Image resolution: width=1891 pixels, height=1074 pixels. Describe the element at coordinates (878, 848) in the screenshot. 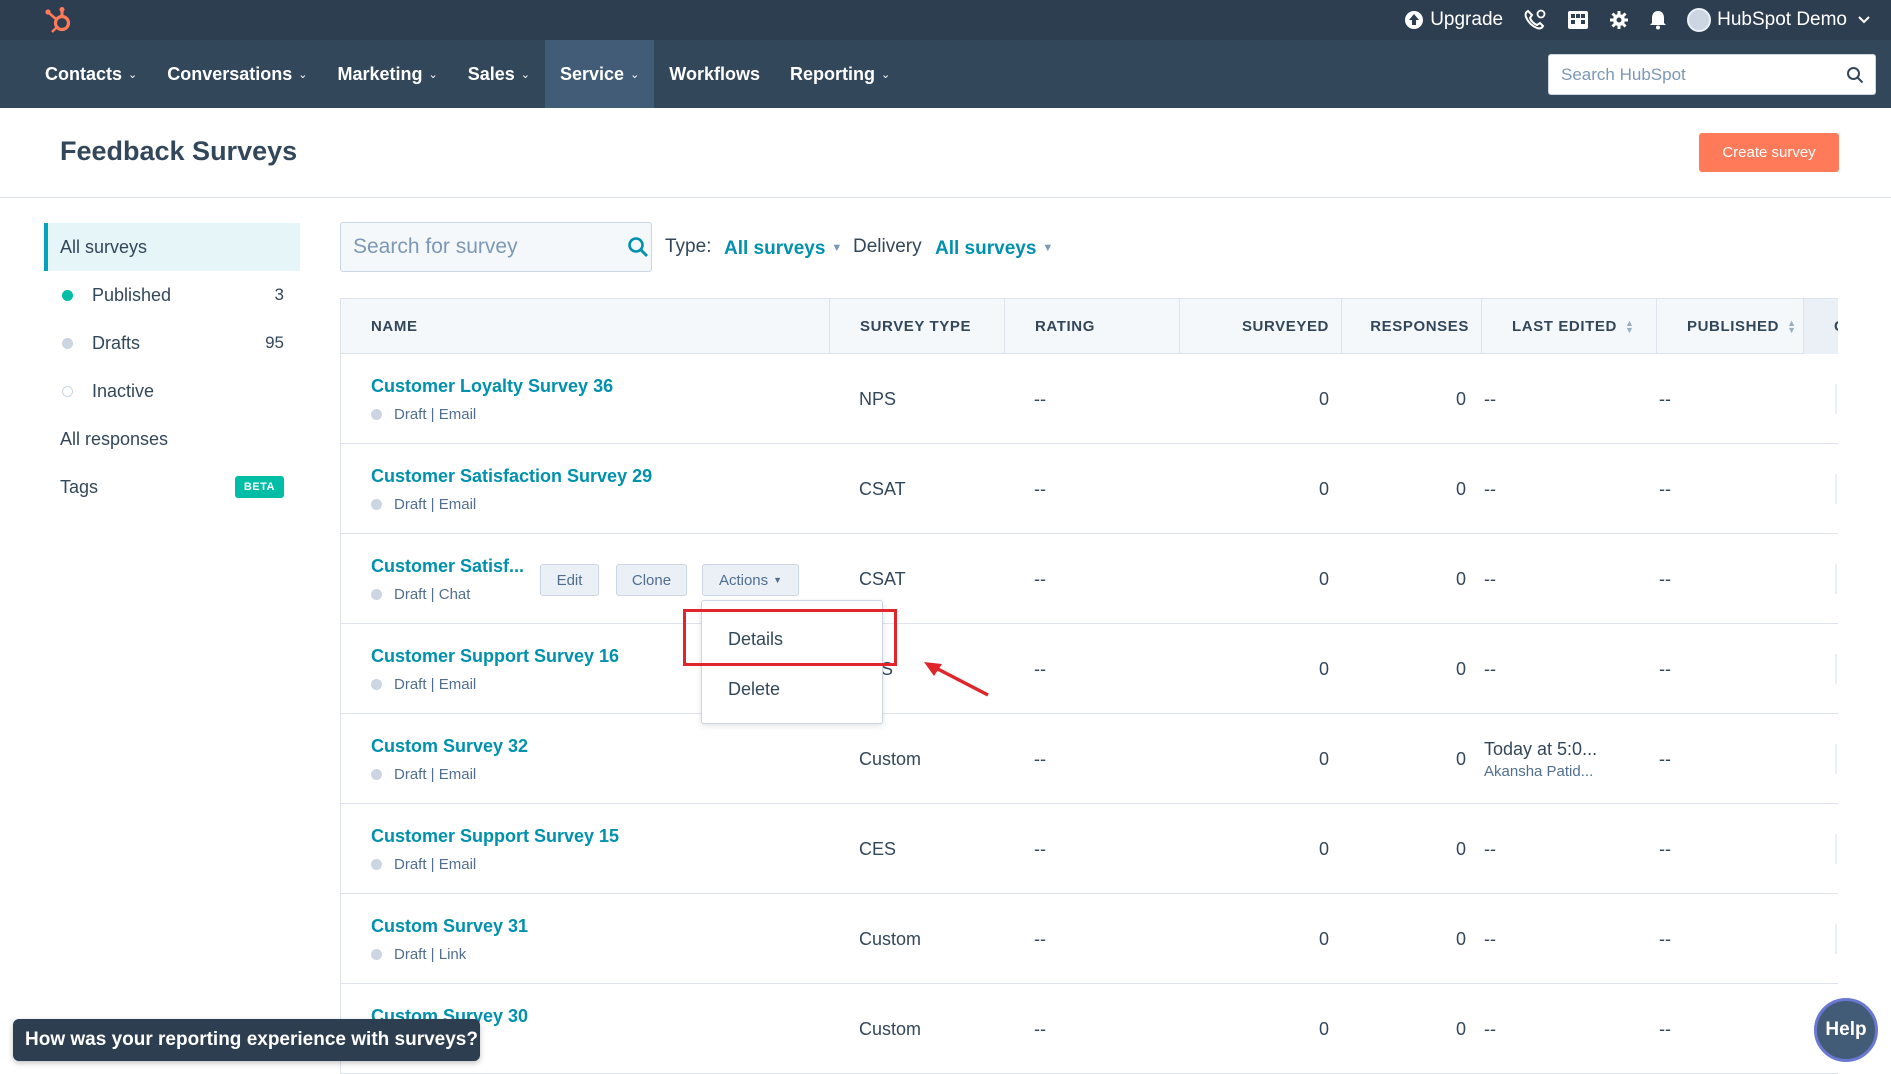

I see `survey-type-cell: CES` at that location.